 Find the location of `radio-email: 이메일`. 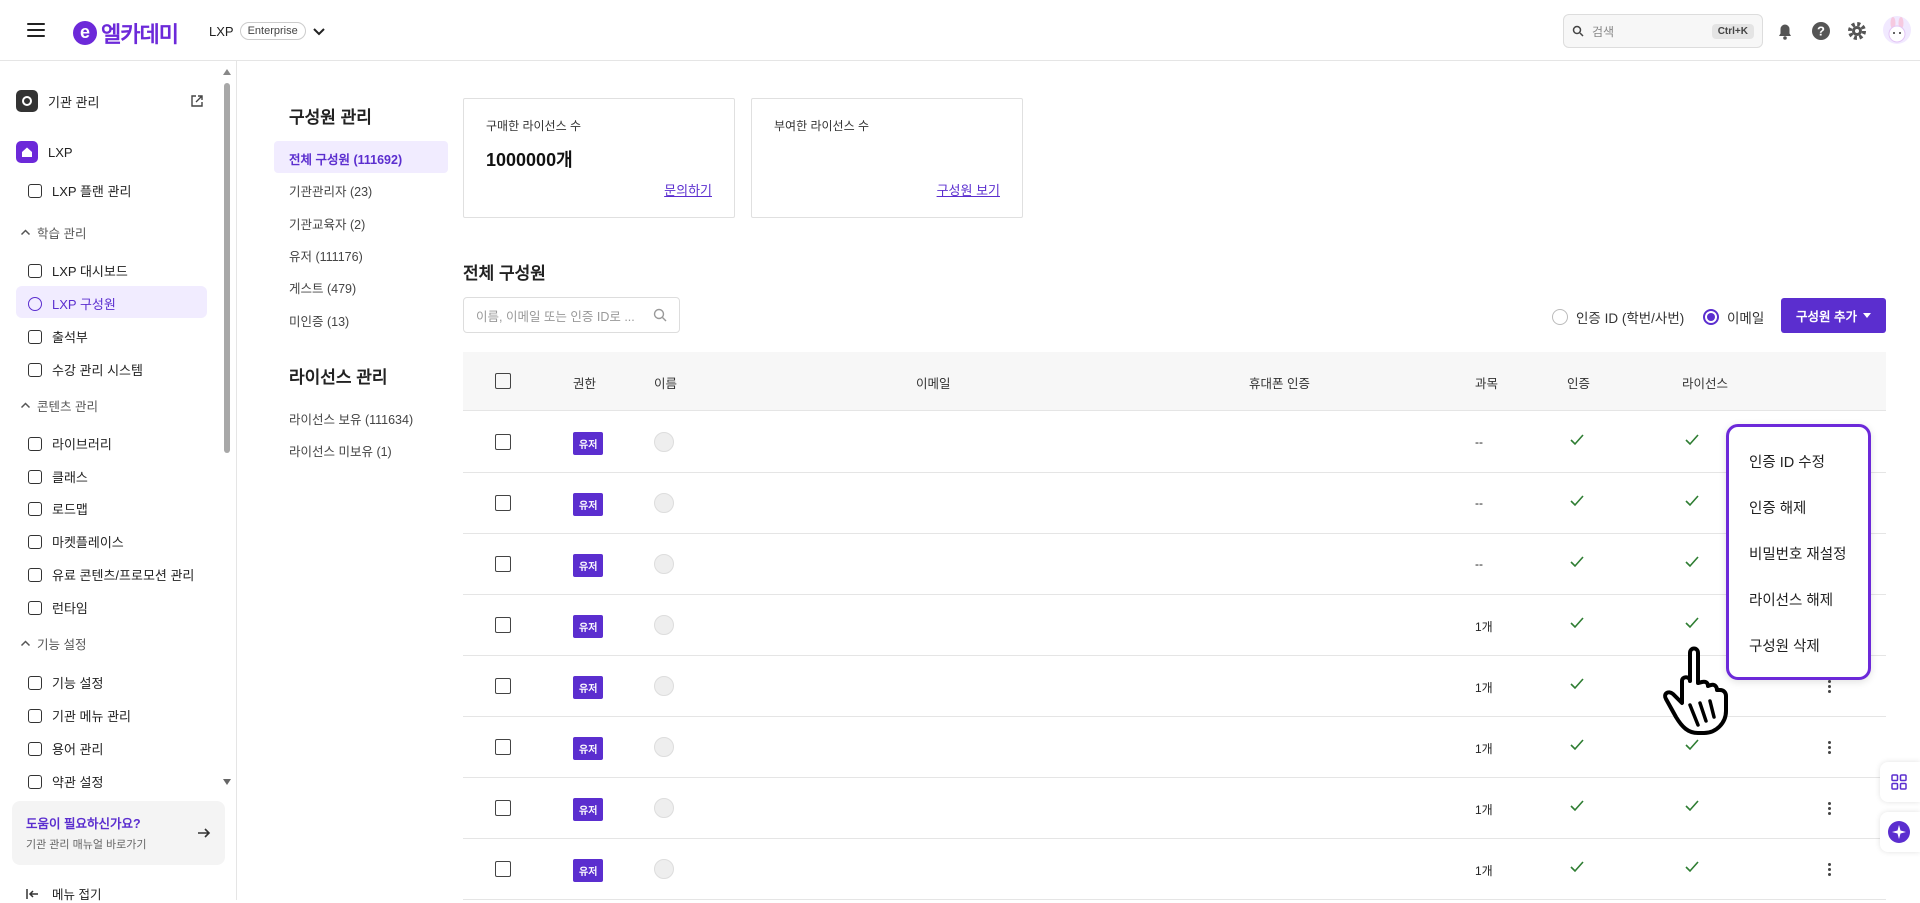

radio-email: 이메일 is located at coordinates (1733, 317).